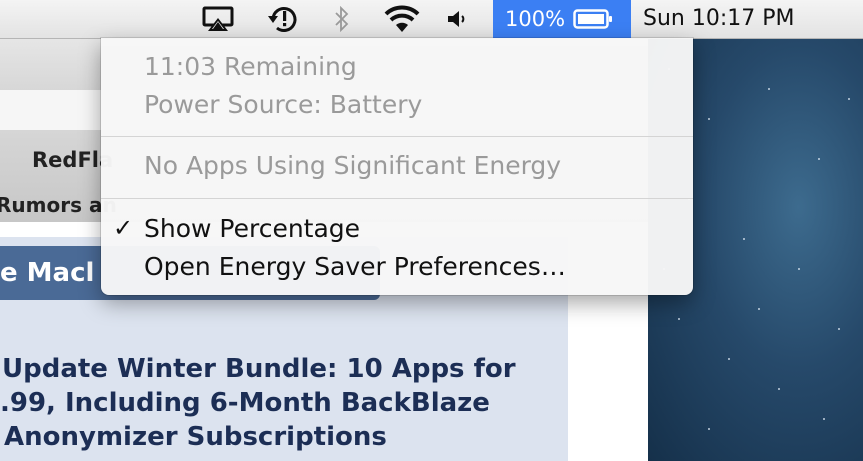 The width and height of the screenshot is (863, 461). Describe the element at coordinates (283, 104) in the screenshot. I see `power-source-item: Power Source: Battery` at that location.